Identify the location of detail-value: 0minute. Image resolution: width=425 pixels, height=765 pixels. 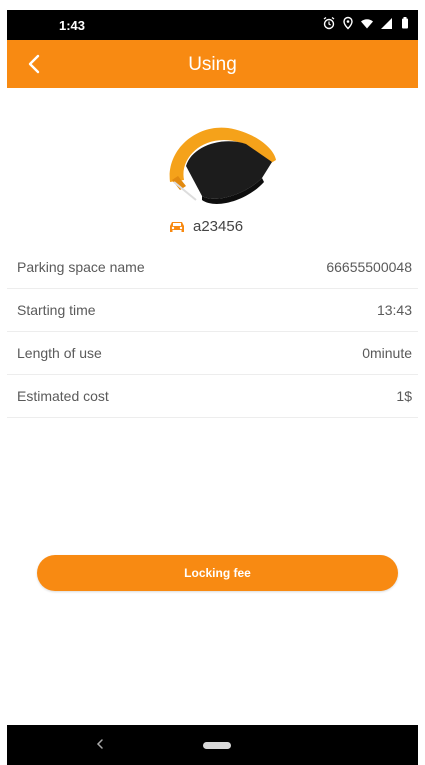
(387, 353).